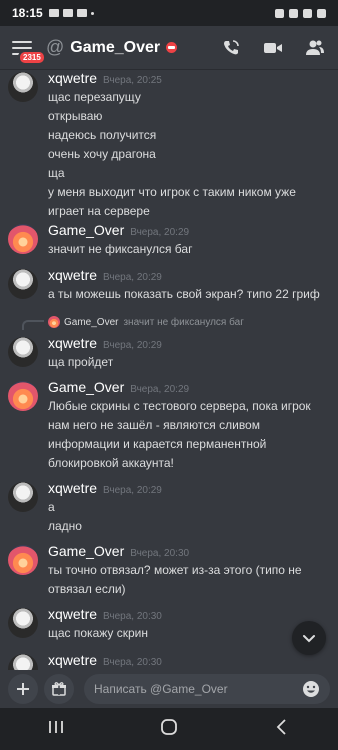  I want to click on home-icon, so click(169, 729).